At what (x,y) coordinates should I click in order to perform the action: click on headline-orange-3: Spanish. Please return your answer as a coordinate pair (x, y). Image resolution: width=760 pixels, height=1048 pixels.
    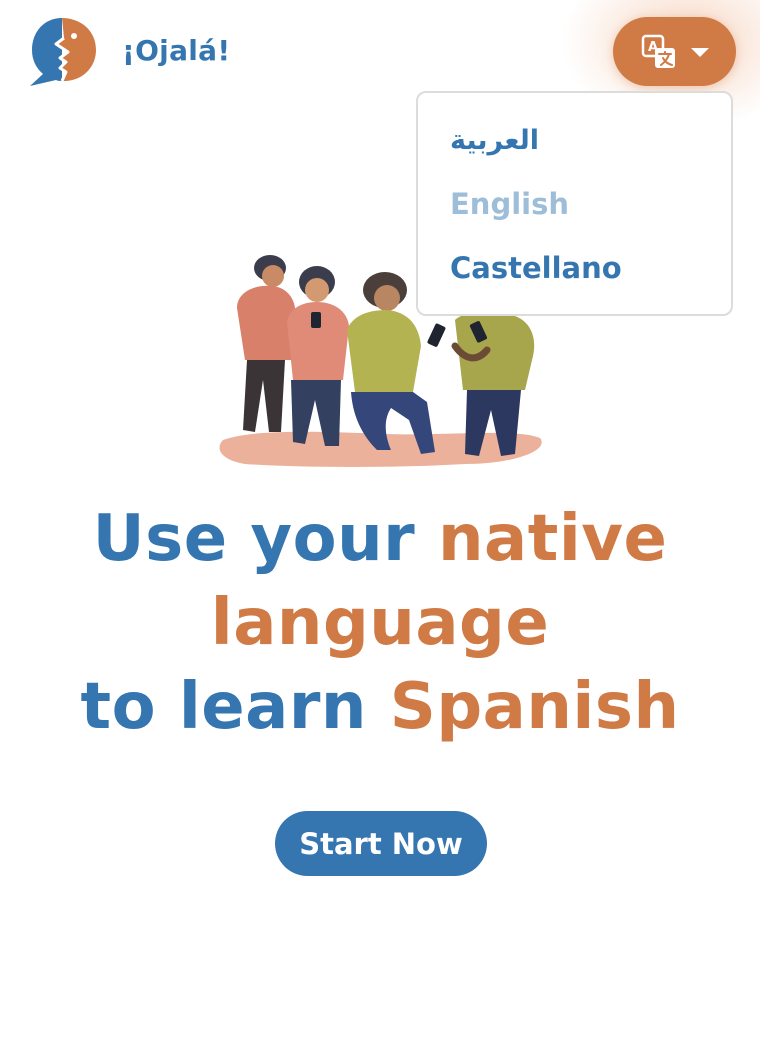
    Looking at the image, I should click on (534, 707).